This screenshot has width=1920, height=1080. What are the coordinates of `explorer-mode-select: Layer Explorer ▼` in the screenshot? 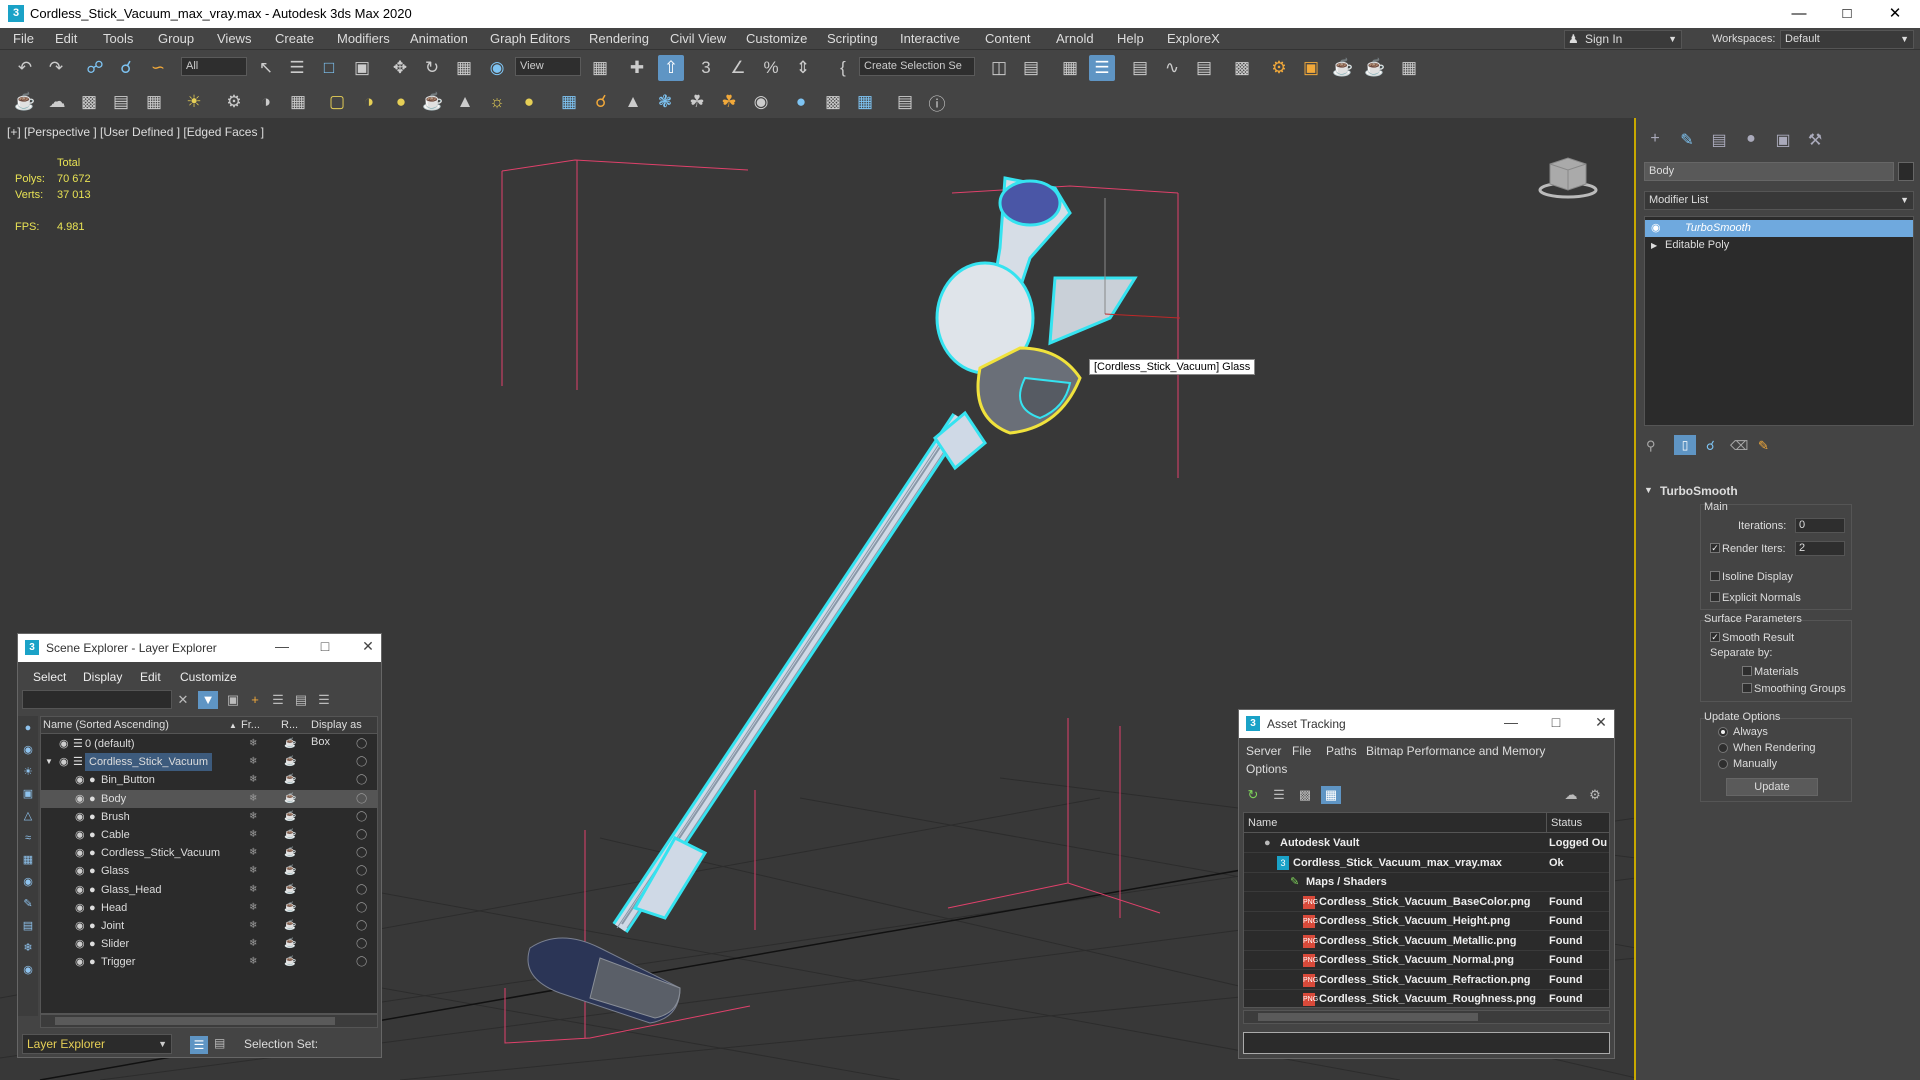 It's located at (97, 1044).